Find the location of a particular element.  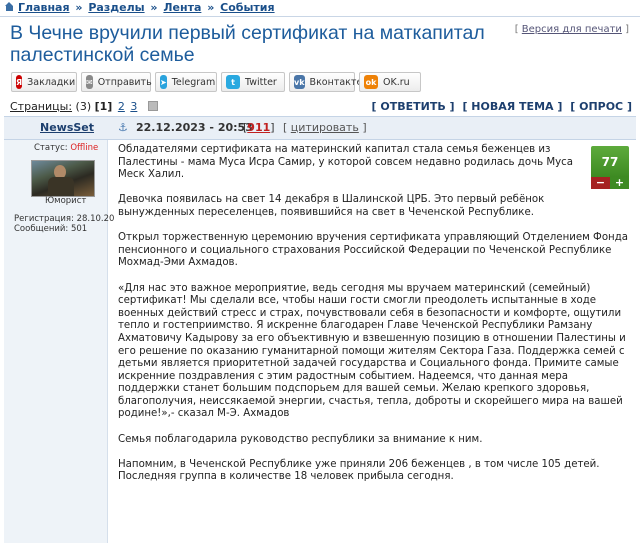

pages-total: (3) is located at coordinates (83, 106).